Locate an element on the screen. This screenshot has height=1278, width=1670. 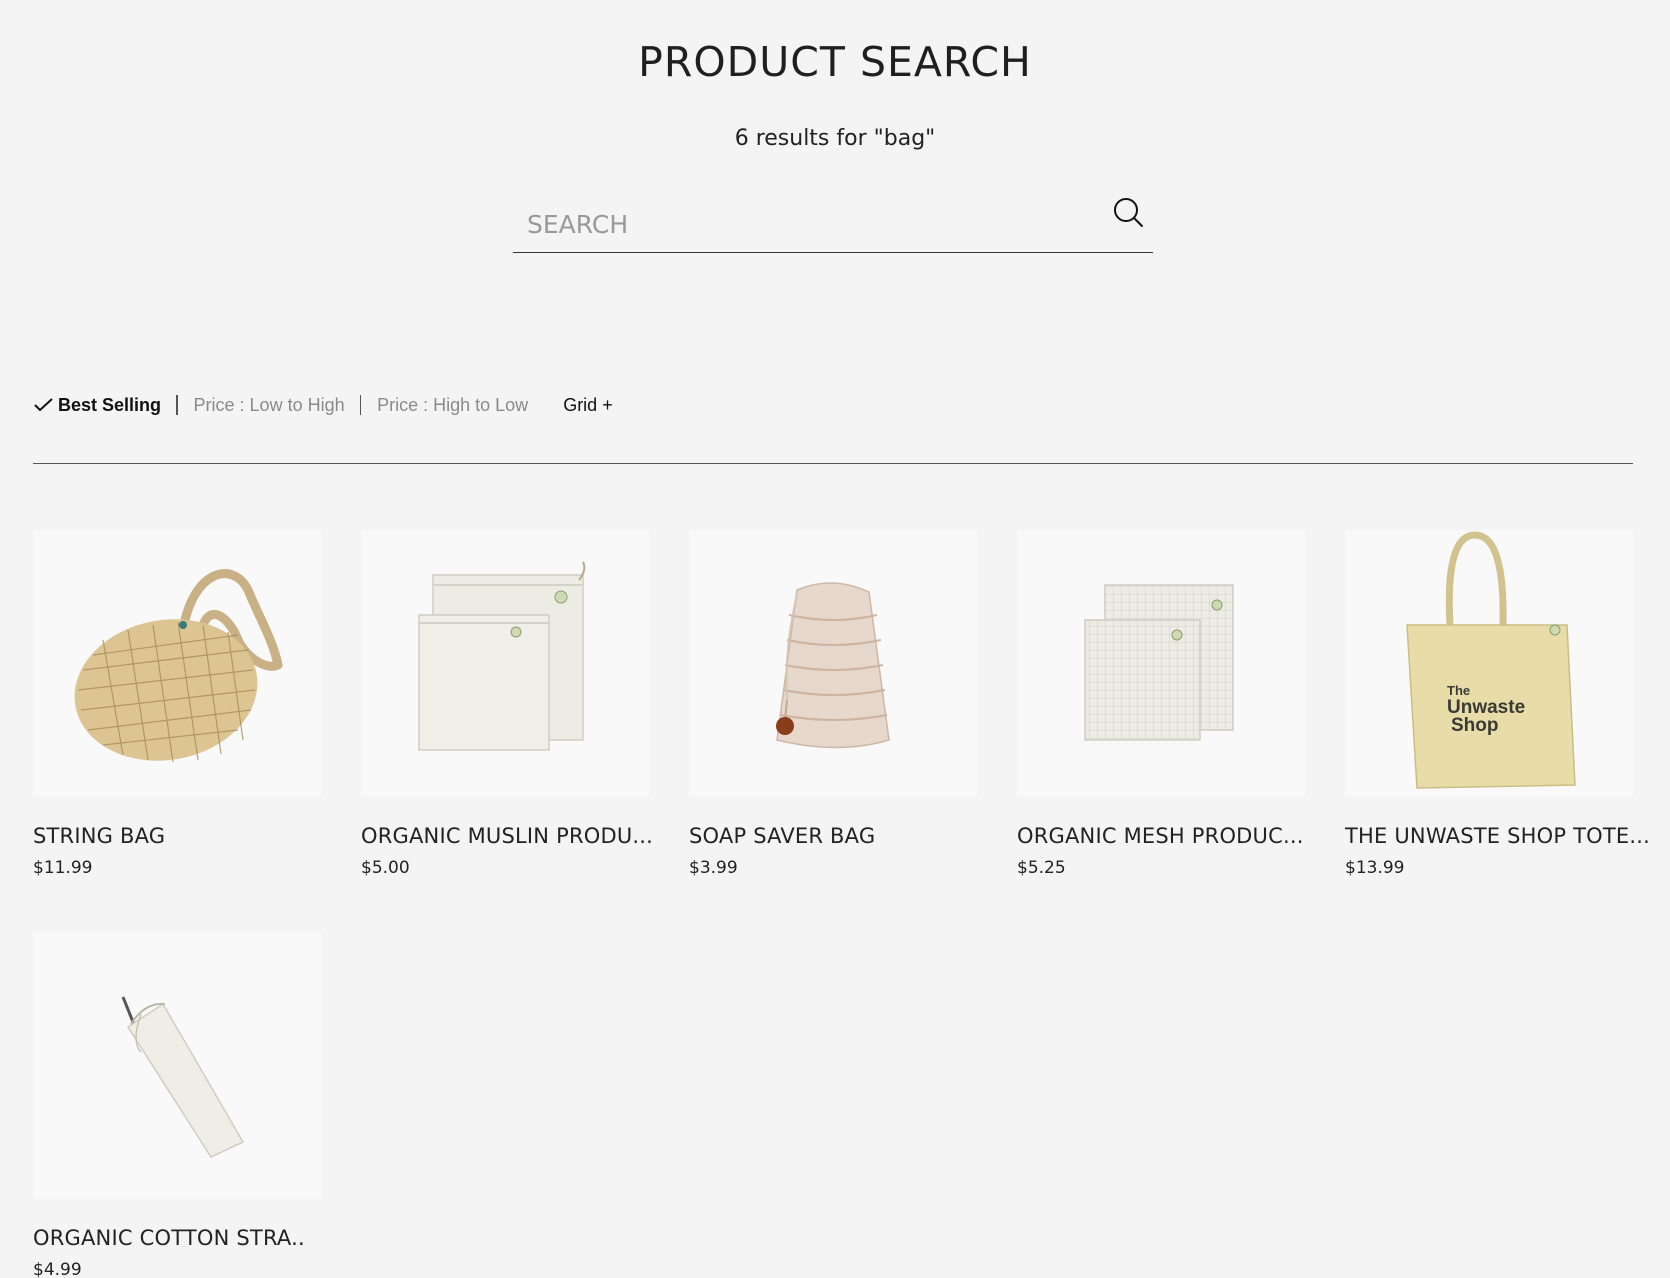
cotton-straw-bag-image is located at coordinates (177, 1065).